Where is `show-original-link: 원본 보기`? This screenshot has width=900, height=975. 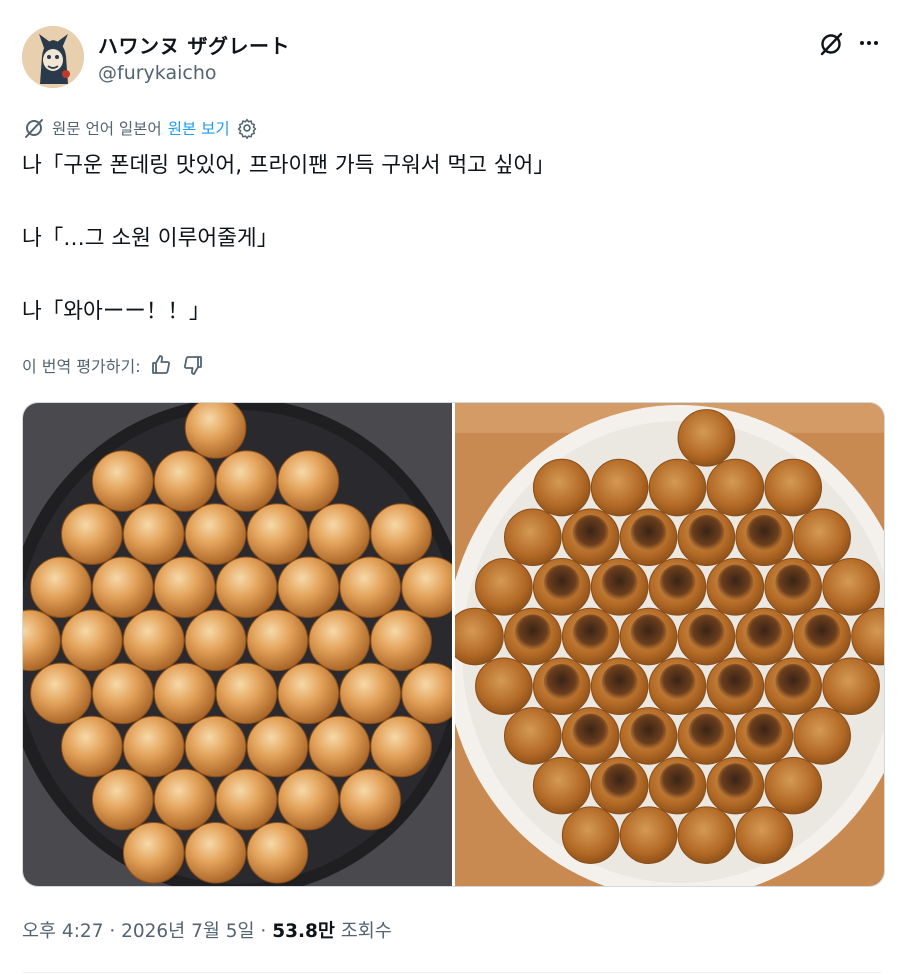
show-original-link: 원본 보기 is located at coordinates (199, 128).